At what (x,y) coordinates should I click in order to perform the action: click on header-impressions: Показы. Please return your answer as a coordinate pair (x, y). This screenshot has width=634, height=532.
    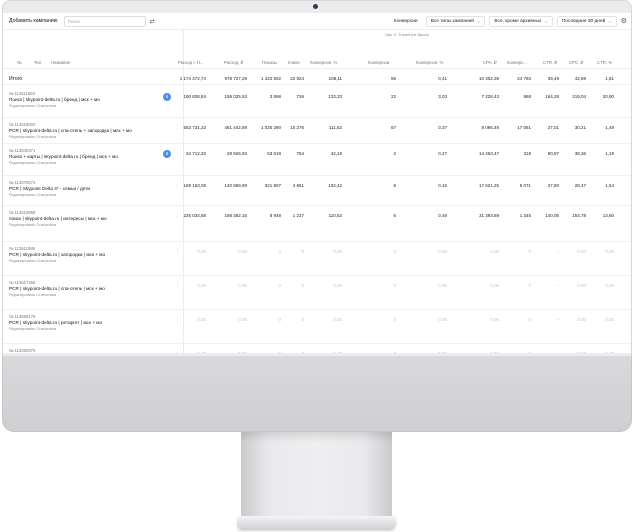
    Looking at the image, I should click on (269, 62).